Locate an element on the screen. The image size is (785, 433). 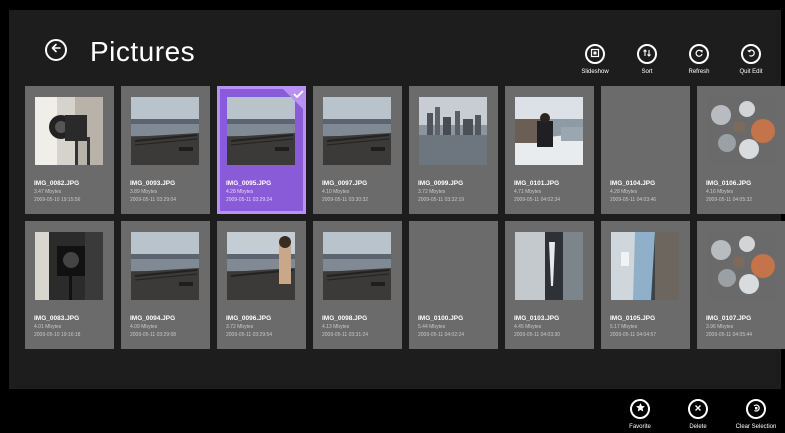
quit-edit-button: Quit Edit is located at coordinates (751, 59).